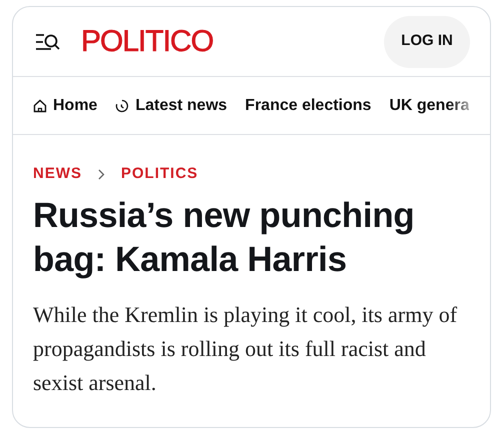  I want to click on menu-search-icon, so click(48, 41).